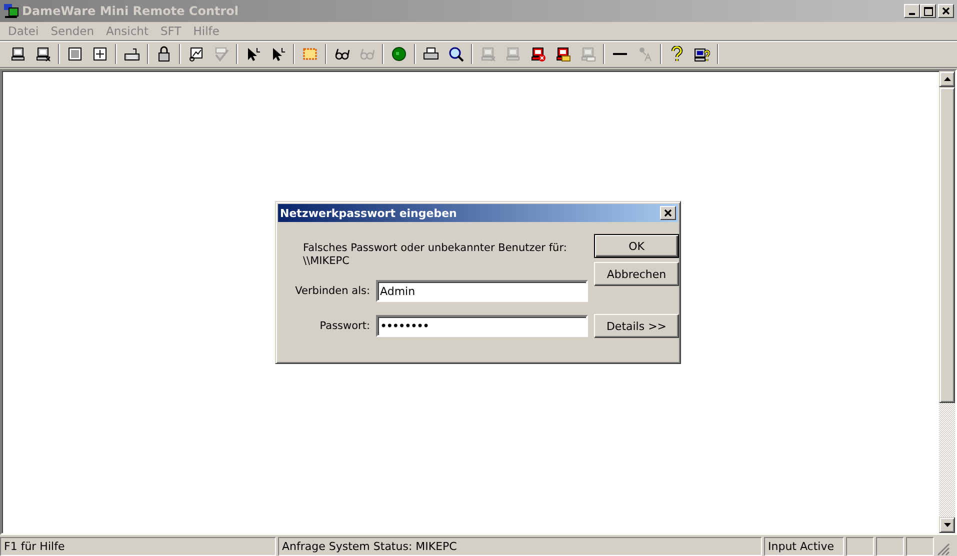 The image size is (957, 556). I want to click on maximize-icon, so click(928, 11).